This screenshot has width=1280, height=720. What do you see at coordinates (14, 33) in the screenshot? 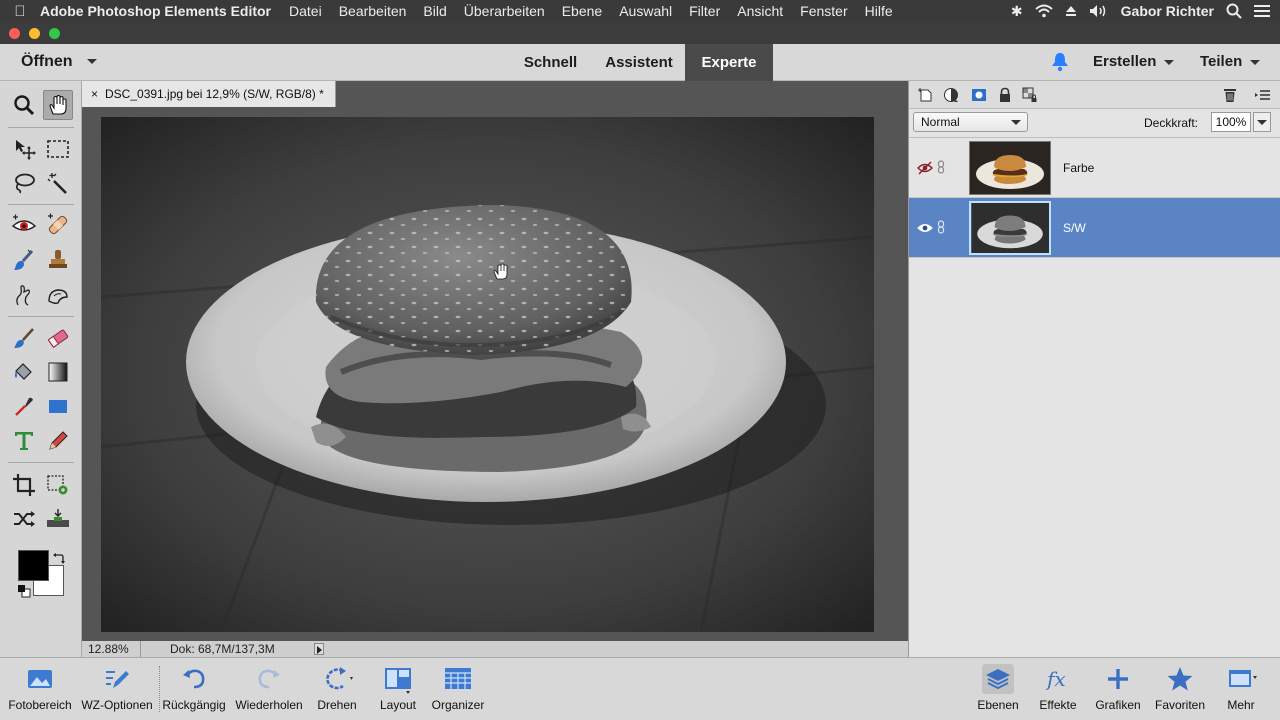
I see `close-window-button` at bounding box center [14, 33].